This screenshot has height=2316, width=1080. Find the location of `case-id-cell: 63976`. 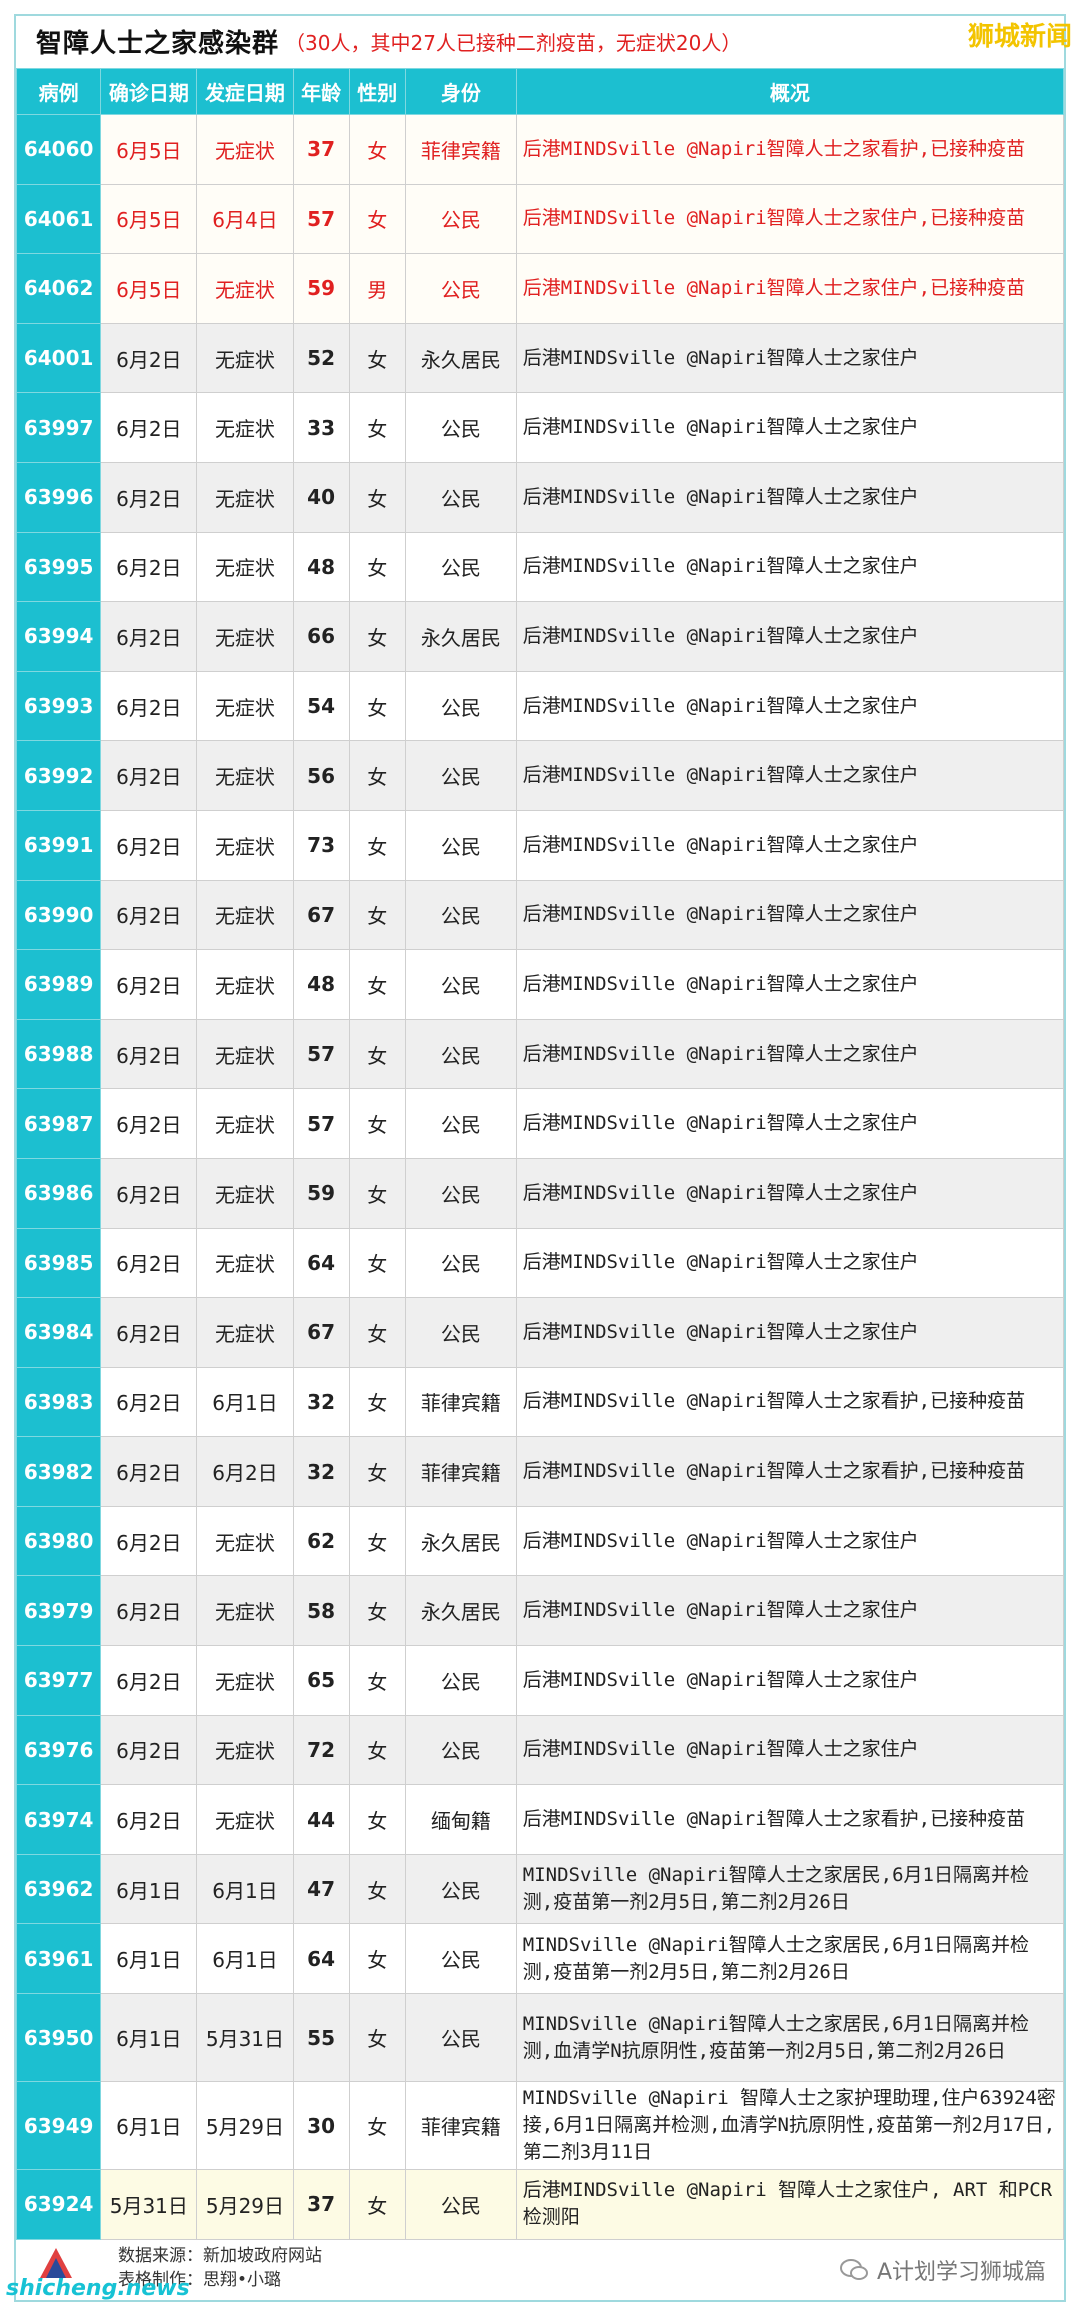

case-id-cell: 63976 is located at coordinates (58, 1750).